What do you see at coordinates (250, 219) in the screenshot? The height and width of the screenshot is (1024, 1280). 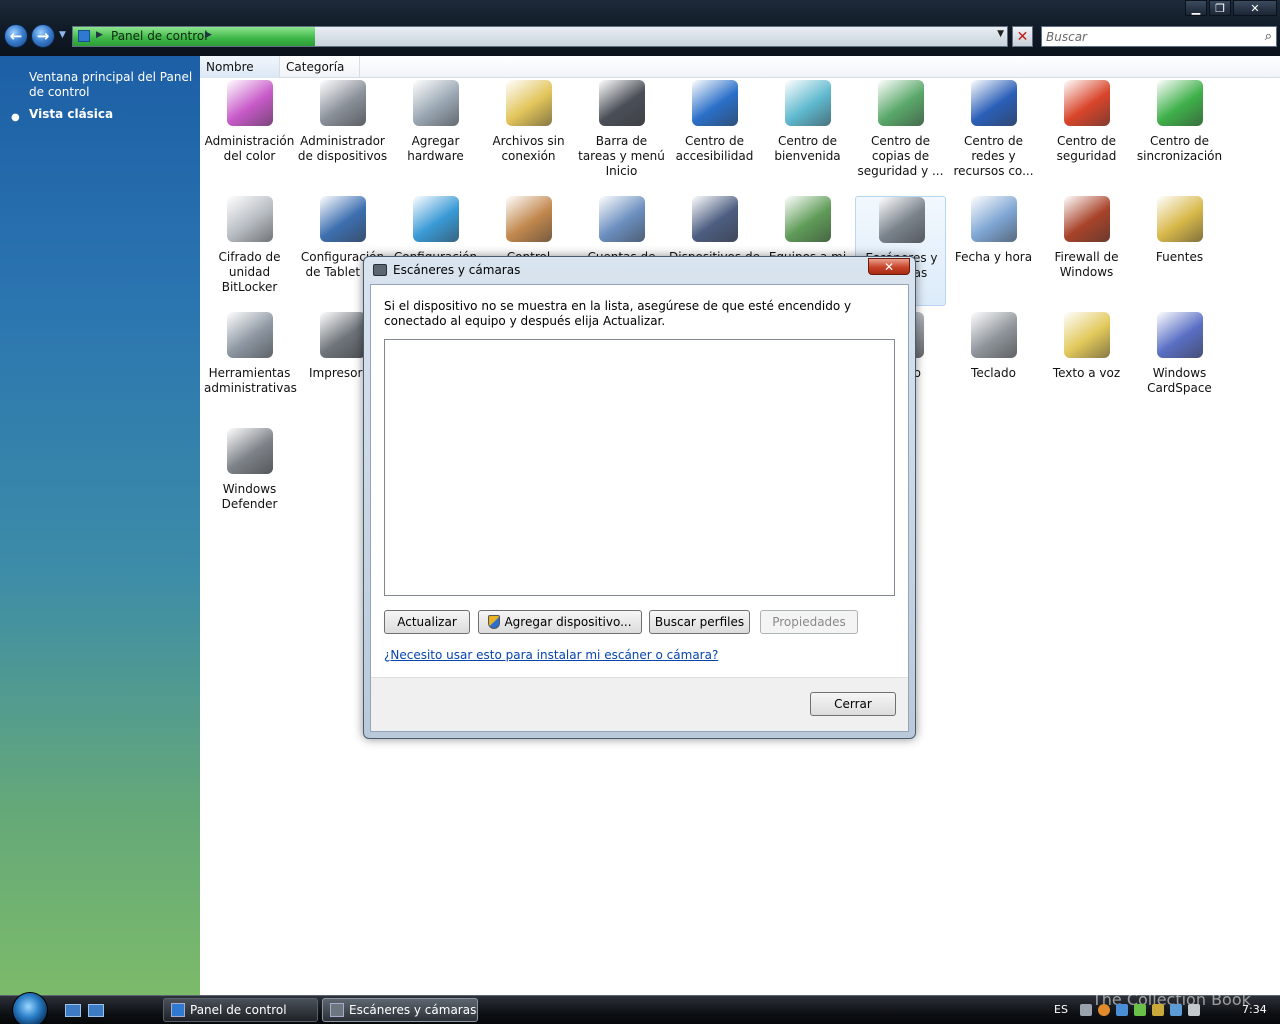 I see `bitlocker-icon` at bounding box center [250, 219].